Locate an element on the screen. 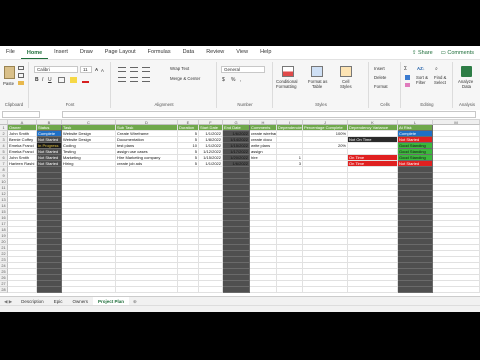  cells-group: Insert Delete Format Cells is located at coordinates (385, 85).